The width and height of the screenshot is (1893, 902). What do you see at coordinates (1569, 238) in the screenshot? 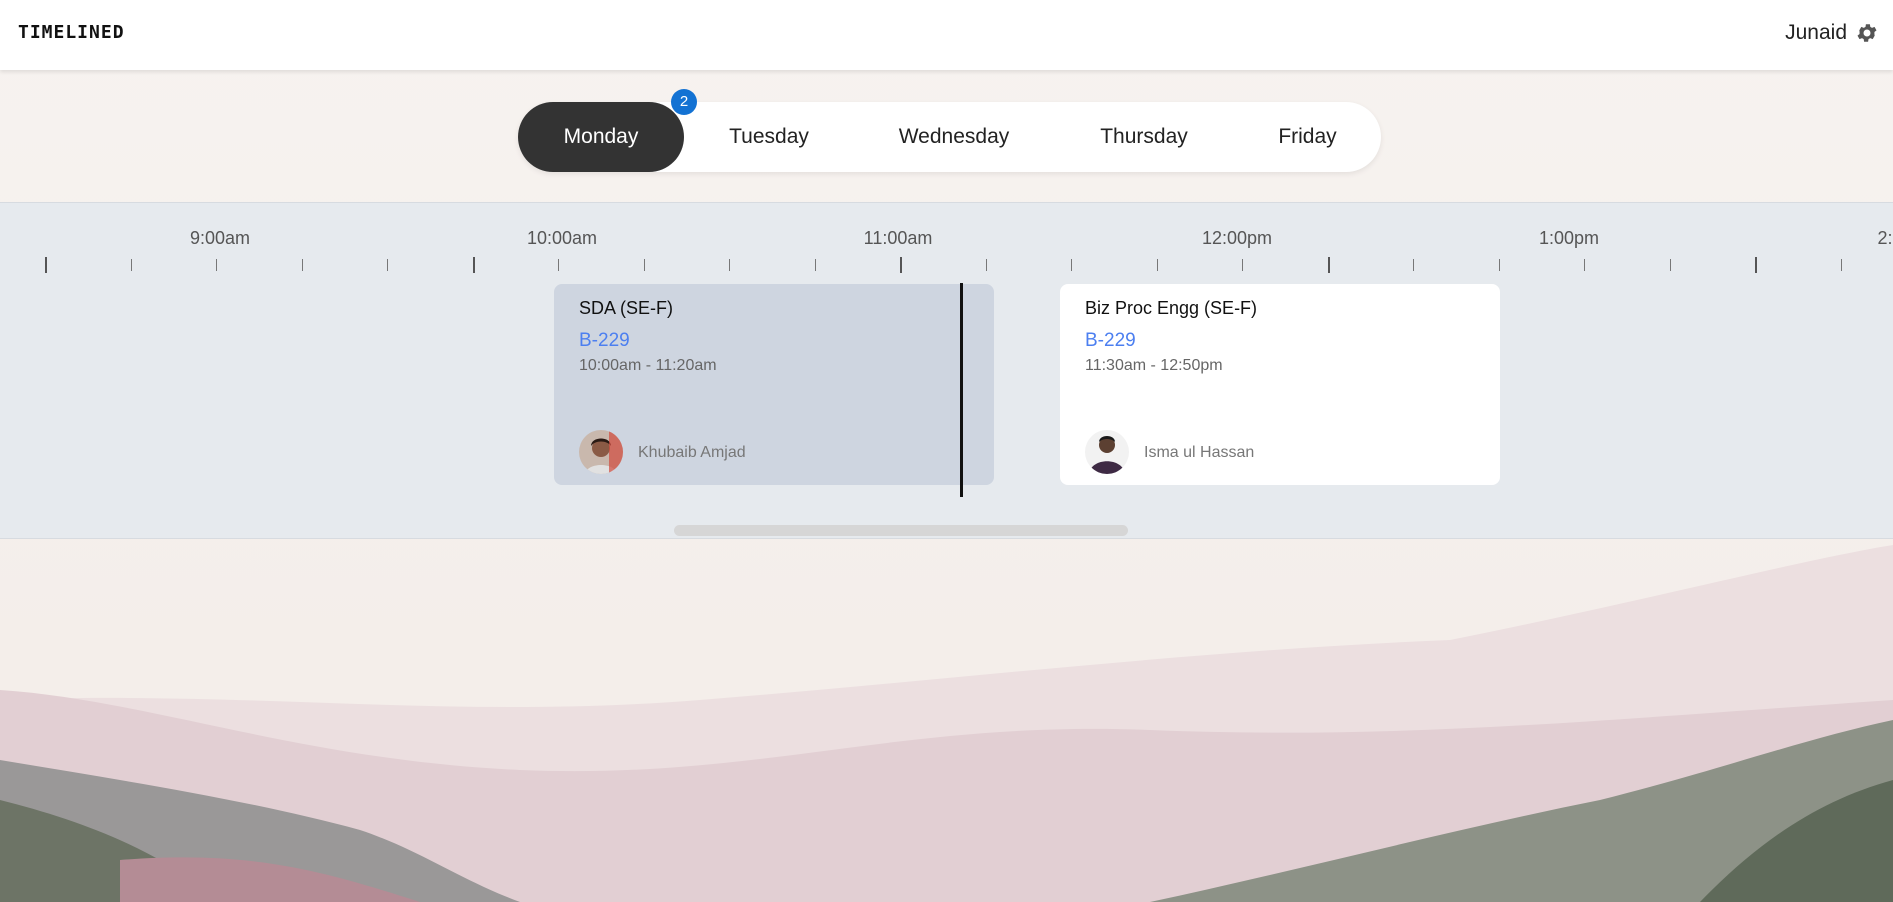
I see `hour-label: 1:00pm` at bounding box center [1569, 238].